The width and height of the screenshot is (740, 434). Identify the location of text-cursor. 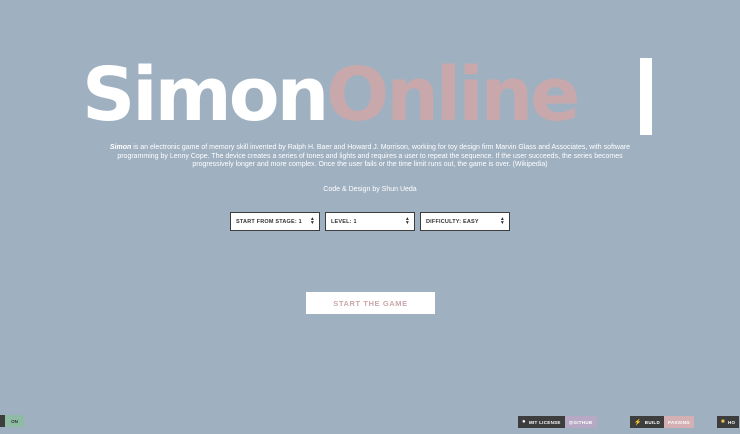
(646, 96).